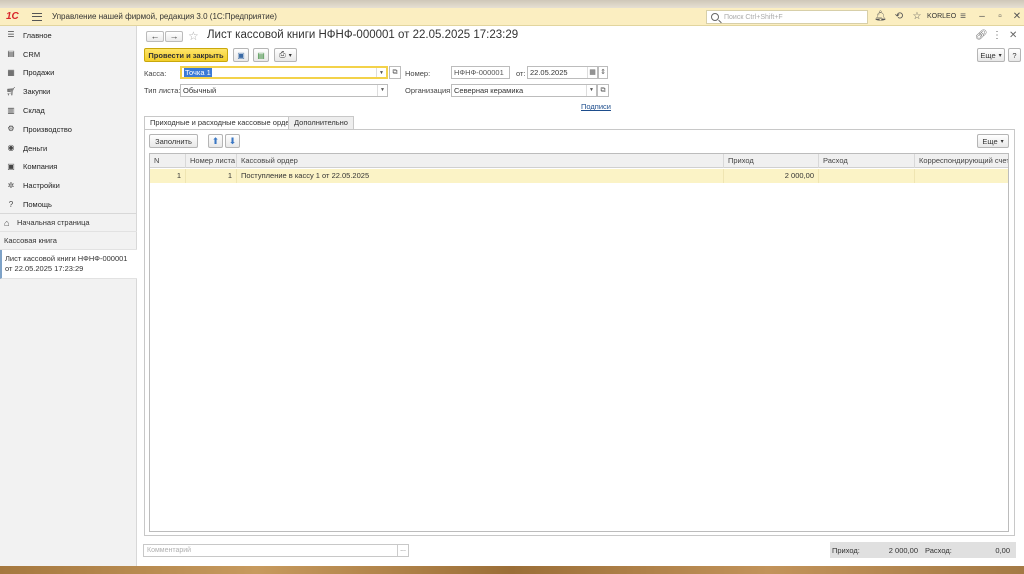  What do you see at coordinates (592, 72) in the screenshot?
I see `calendar-icon: ▦` at bounding box center [592, 72].